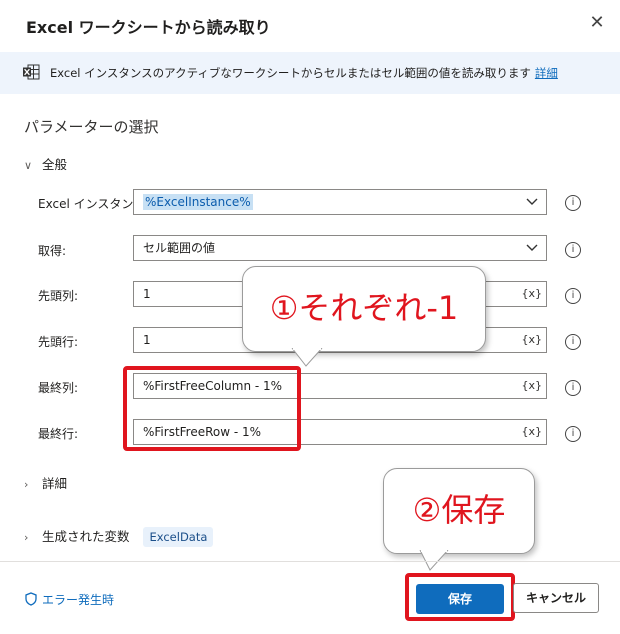  I want to click on shield-icon, so click(31, 599).